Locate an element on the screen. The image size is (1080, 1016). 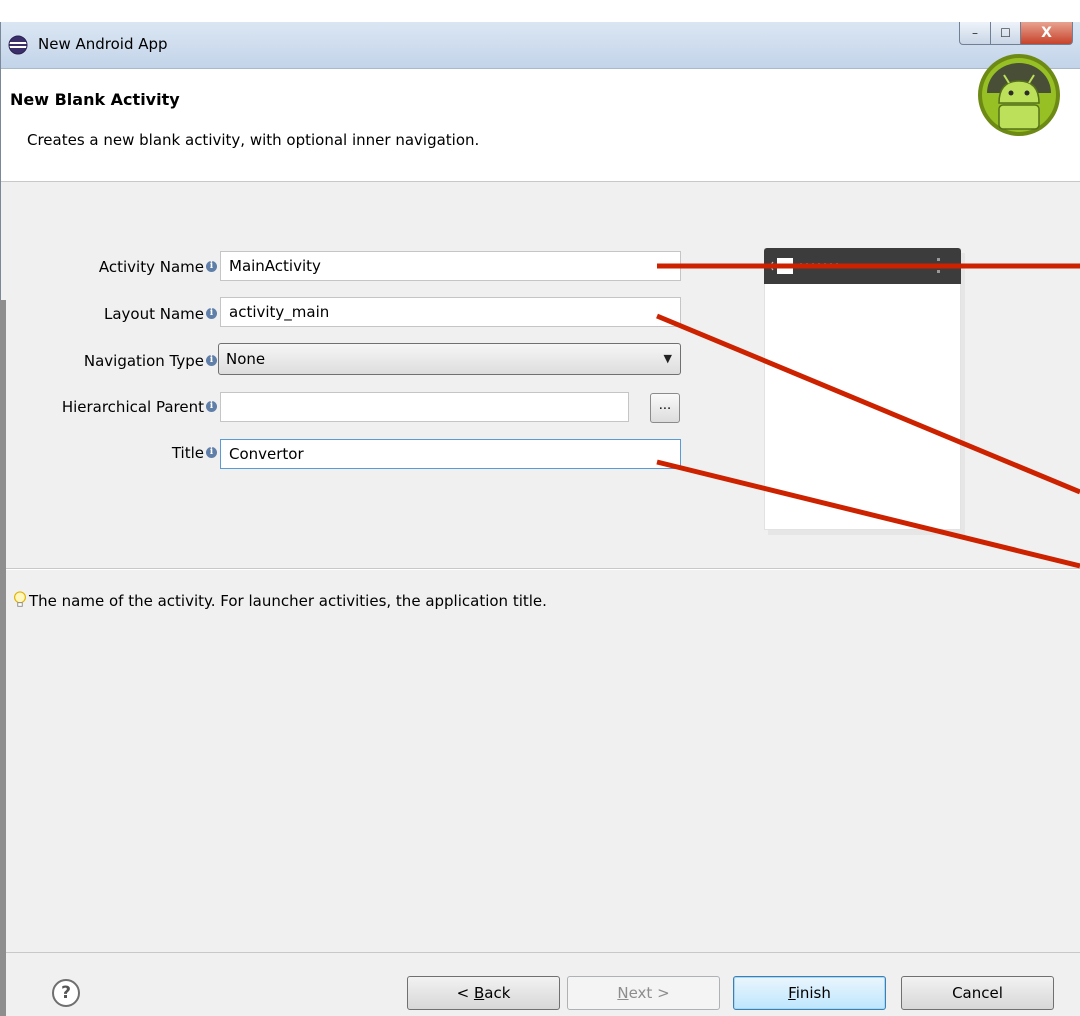
title-field: Convertor is located at coordinates (450, 454).